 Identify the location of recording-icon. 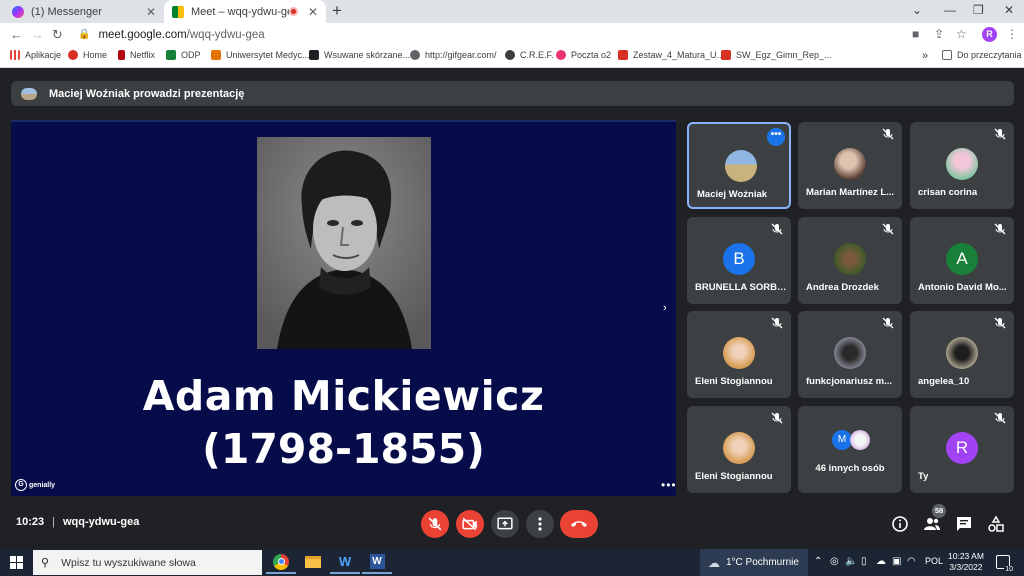
(293, 11).